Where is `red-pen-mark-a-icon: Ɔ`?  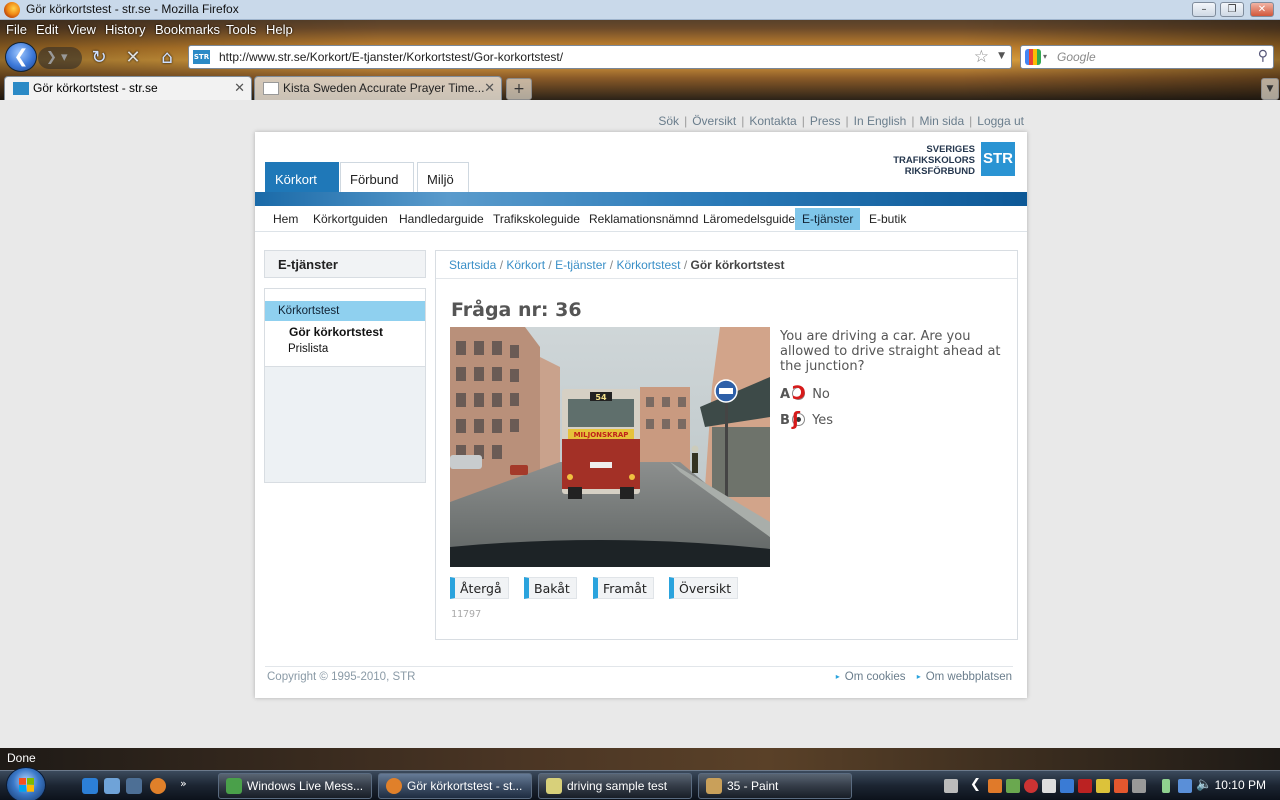 red-pen-mark-a-icon: Ɔ is located at coordinates (799, 393).